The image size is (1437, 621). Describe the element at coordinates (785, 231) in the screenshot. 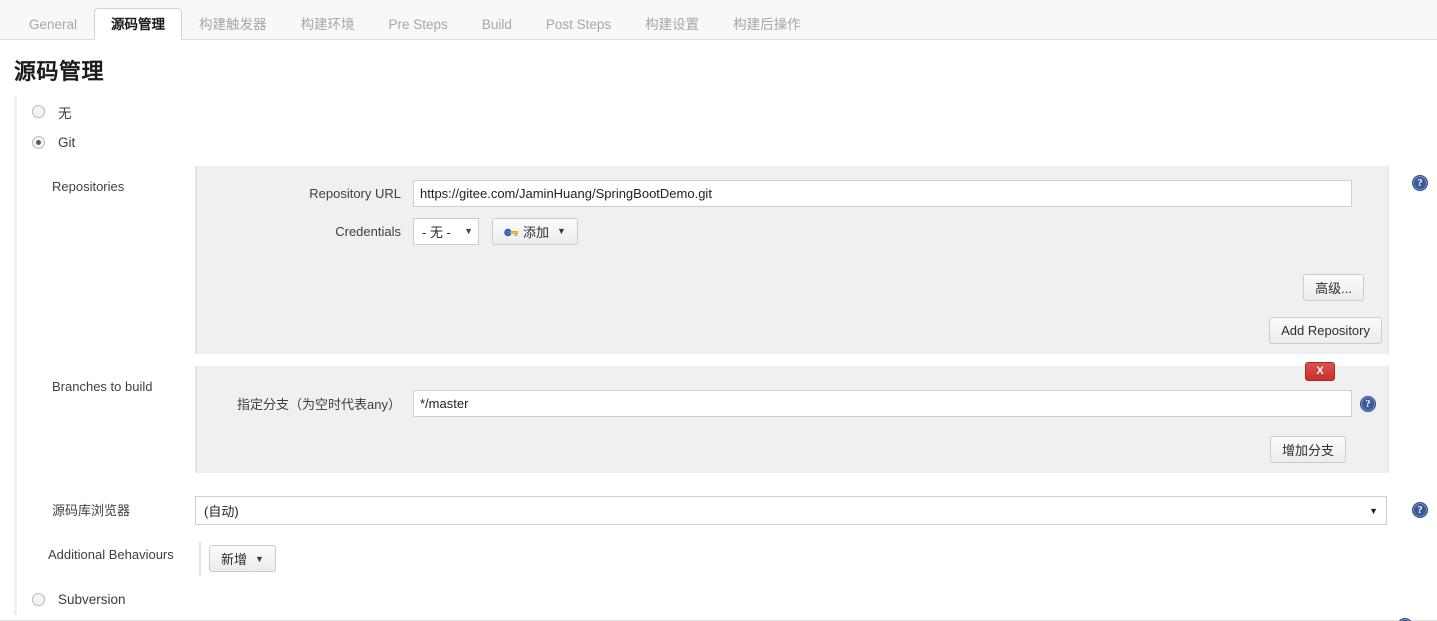

I see `credentials-row: Credentials - 无 - ▼ 添加 ▼` at that location.